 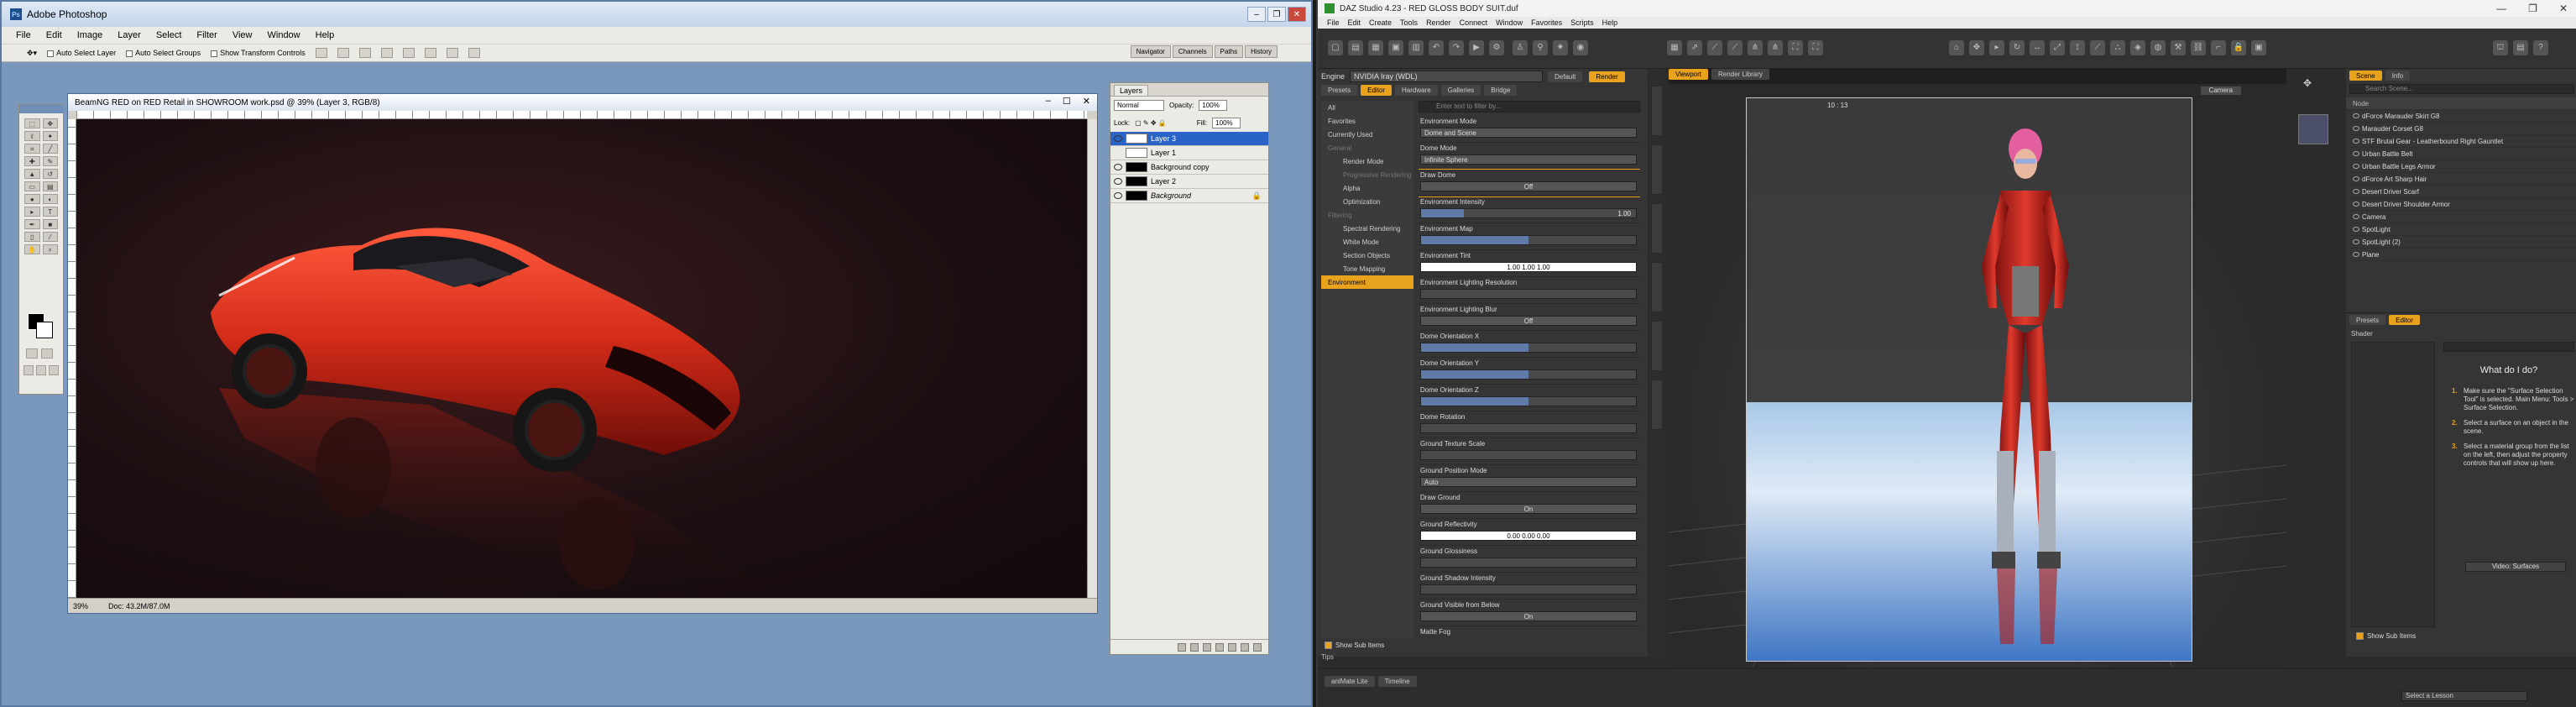 What do you see at coordinates (2238, 48) in the screenshot?
I see `lock-tool-icon: 🔒` at bounding box center [2238, 48].